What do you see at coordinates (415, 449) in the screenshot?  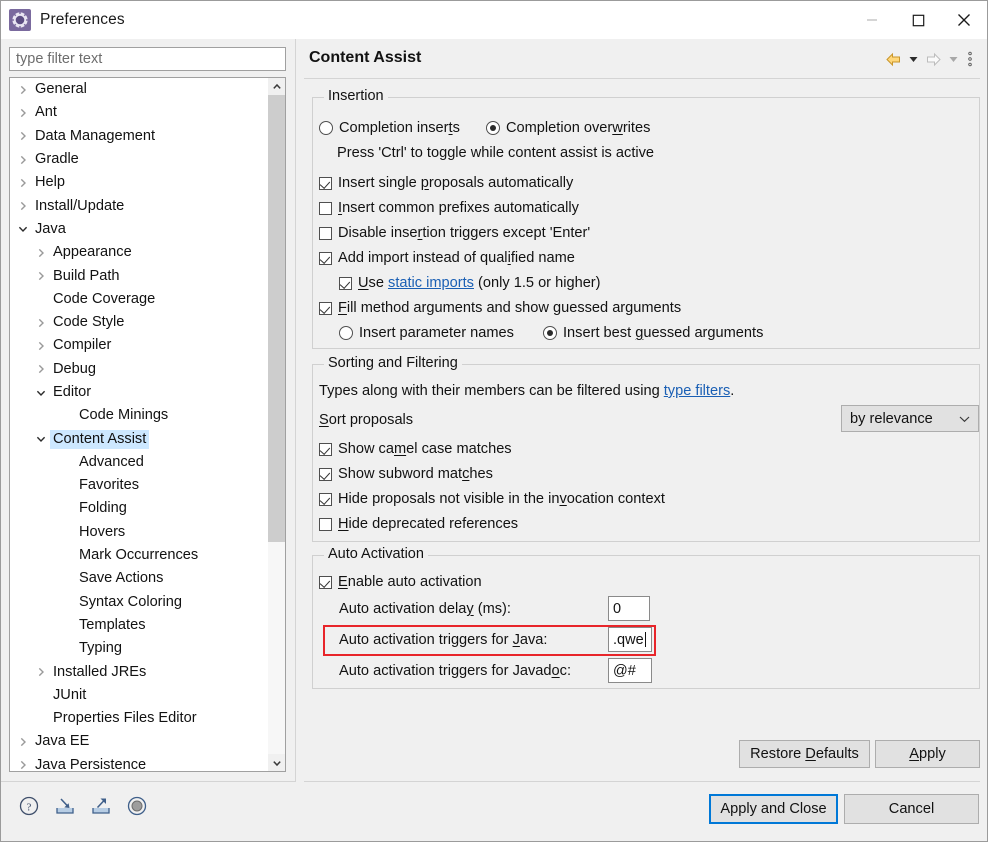 I see `checkbox-show-camel-case: Show camel case matches` at bounding box center [415, 449].